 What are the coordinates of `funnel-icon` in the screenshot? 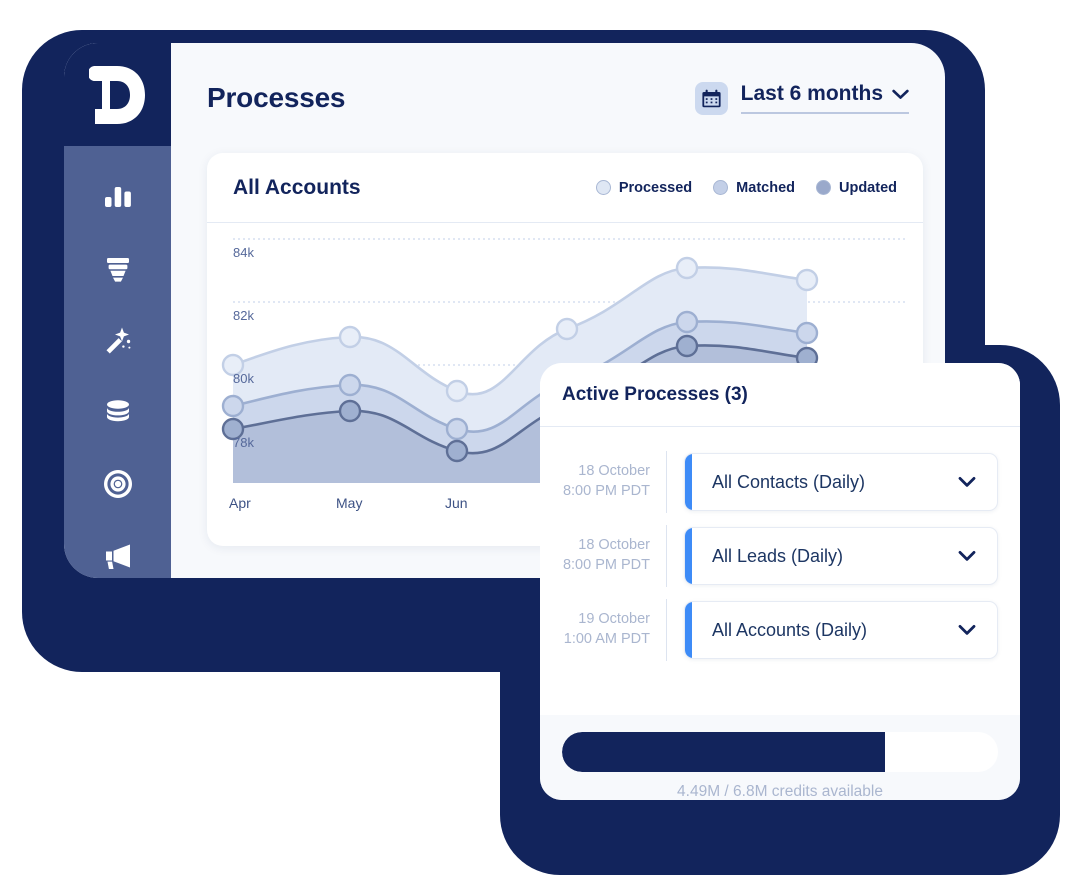 It's located at (117, 270).